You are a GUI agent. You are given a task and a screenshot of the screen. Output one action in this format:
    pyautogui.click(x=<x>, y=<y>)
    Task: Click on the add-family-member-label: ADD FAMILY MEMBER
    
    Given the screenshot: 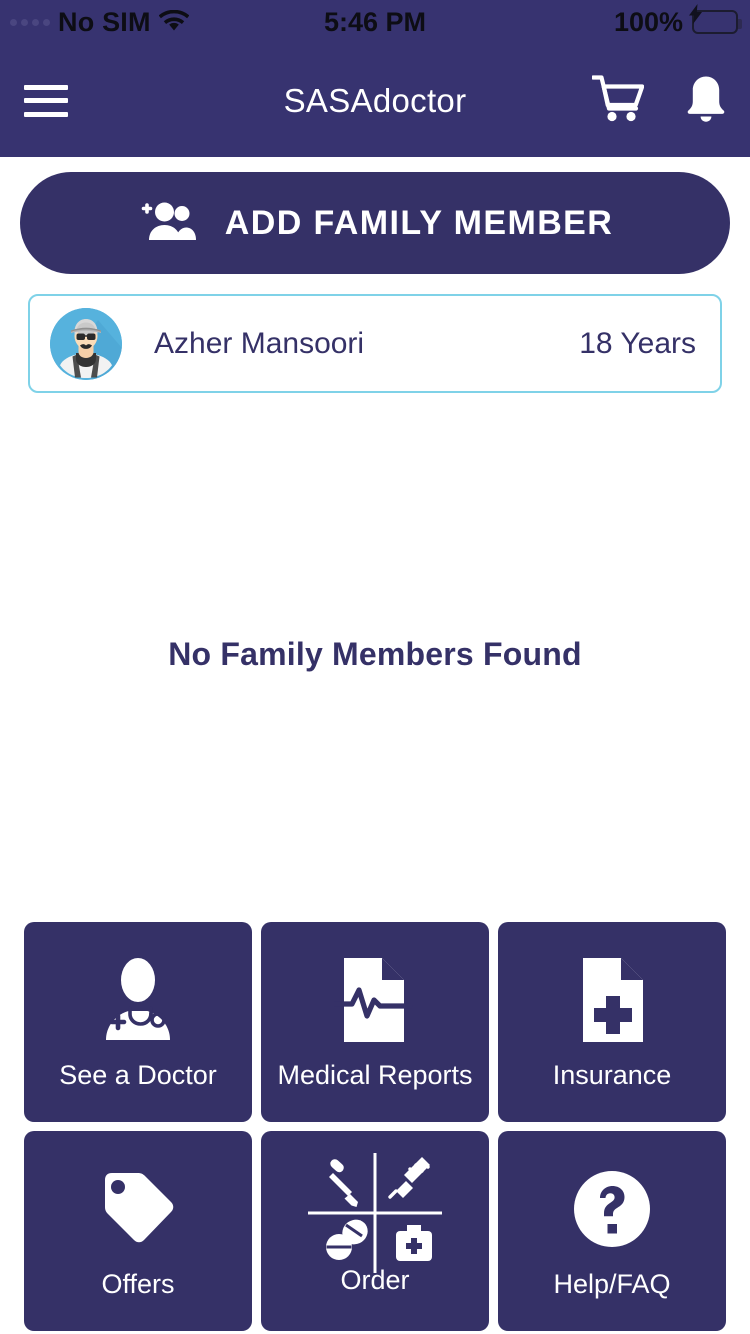 What is the action you would take?
    pyautogui.click(x=419, y=222)
    